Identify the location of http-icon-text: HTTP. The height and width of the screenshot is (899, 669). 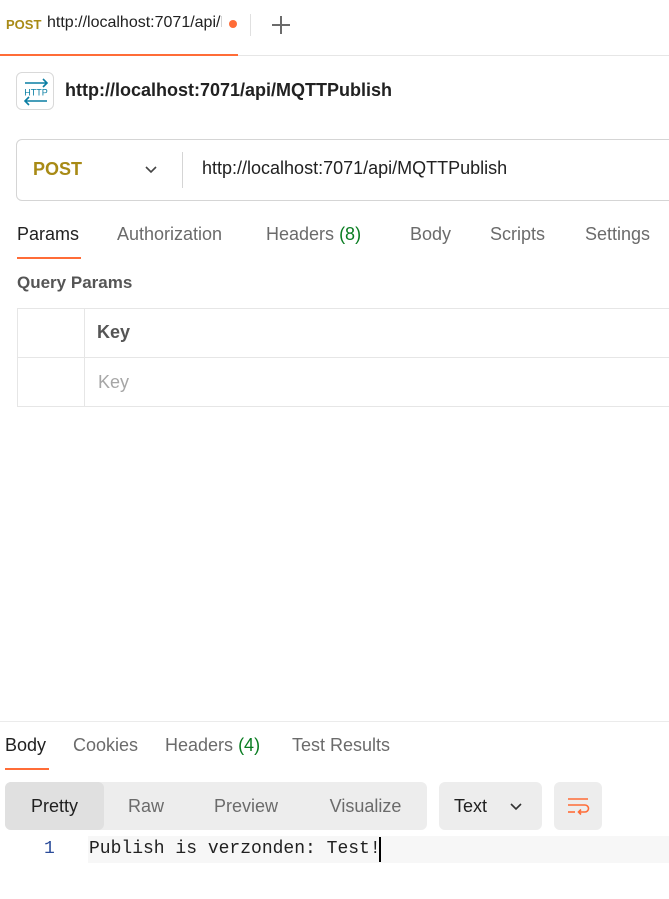
(36, 93).